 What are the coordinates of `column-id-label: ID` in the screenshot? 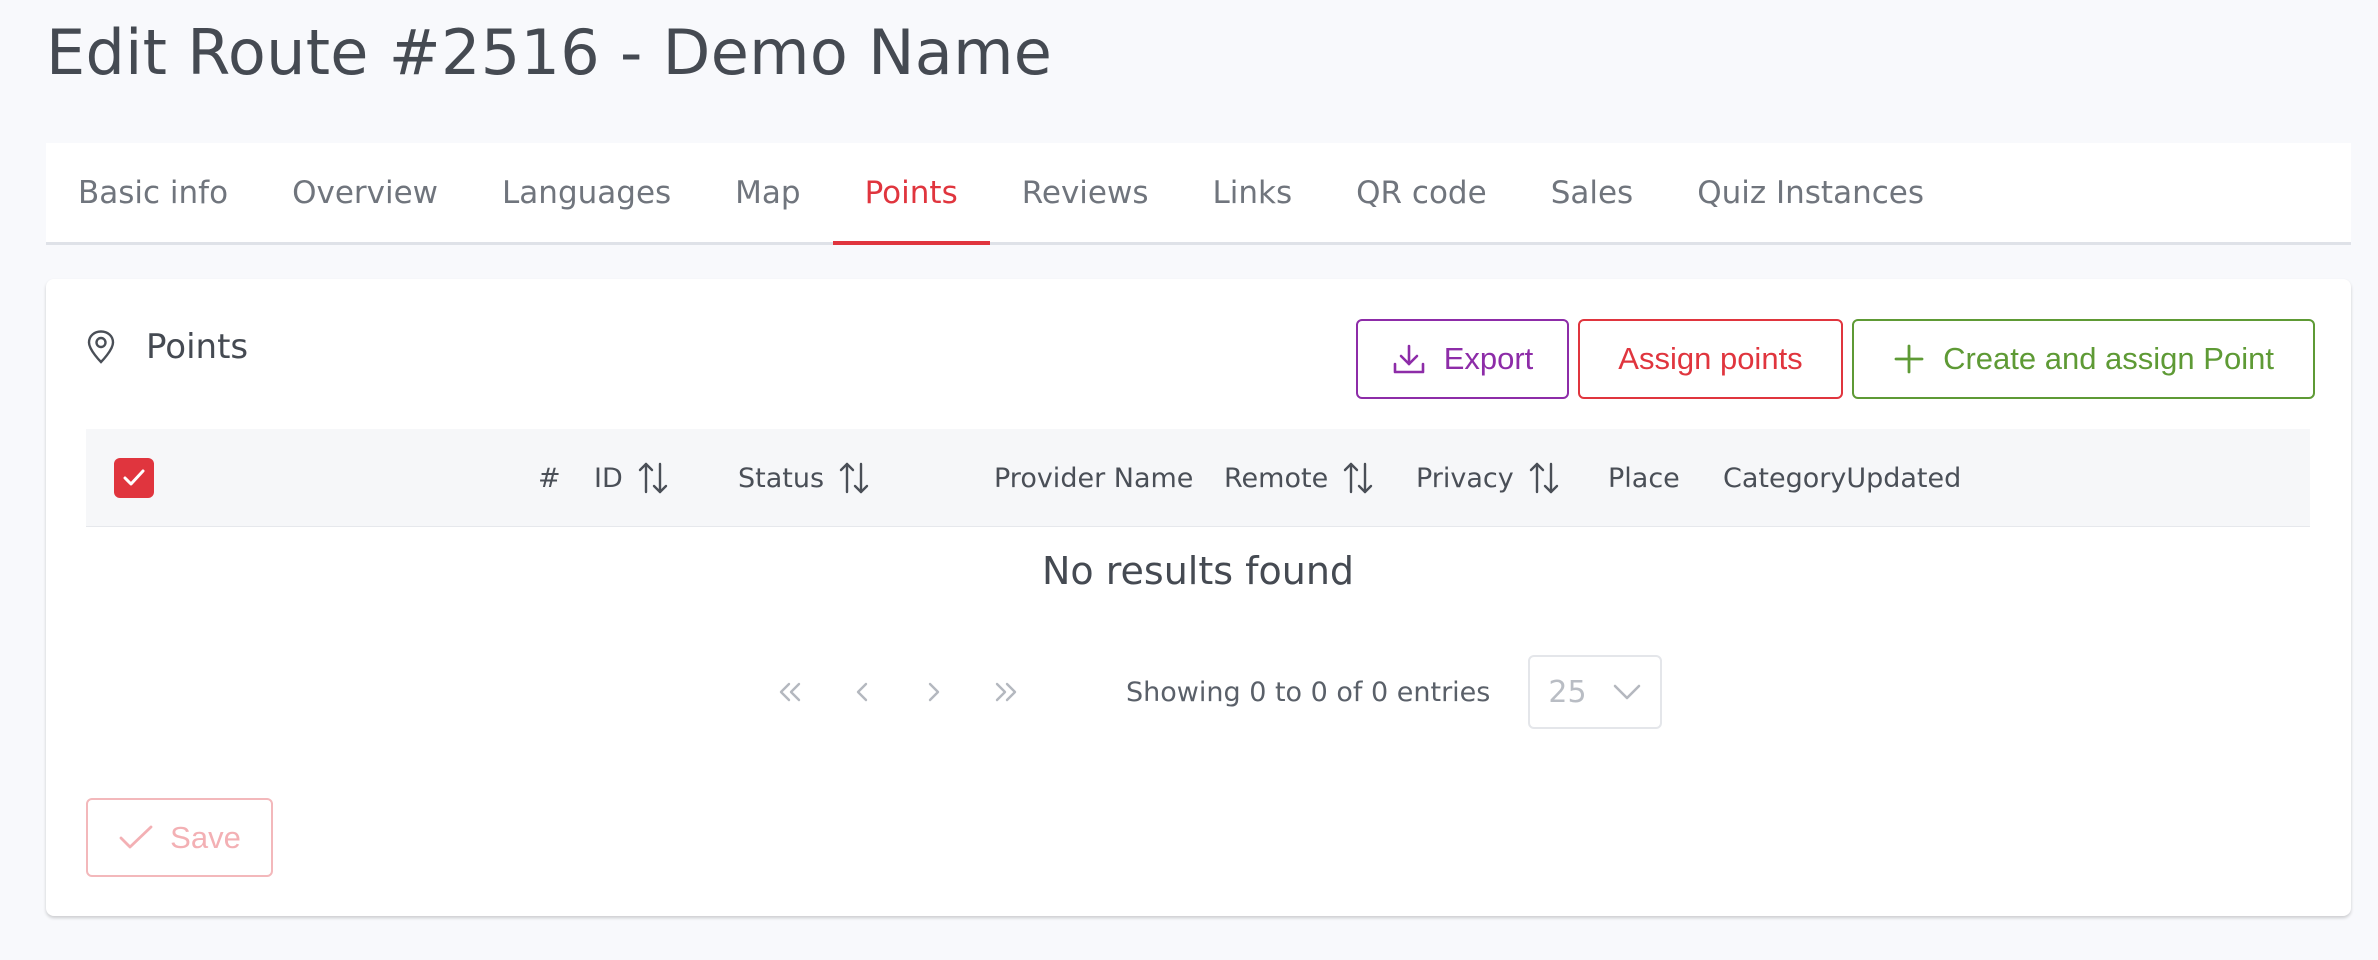 It's located at (608, 478).